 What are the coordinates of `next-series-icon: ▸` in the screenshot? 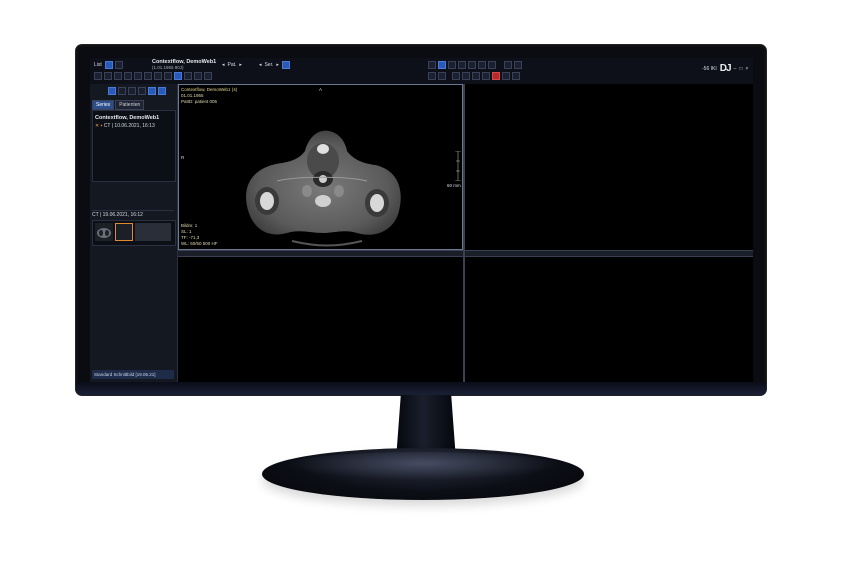 It's located at (277, 65).